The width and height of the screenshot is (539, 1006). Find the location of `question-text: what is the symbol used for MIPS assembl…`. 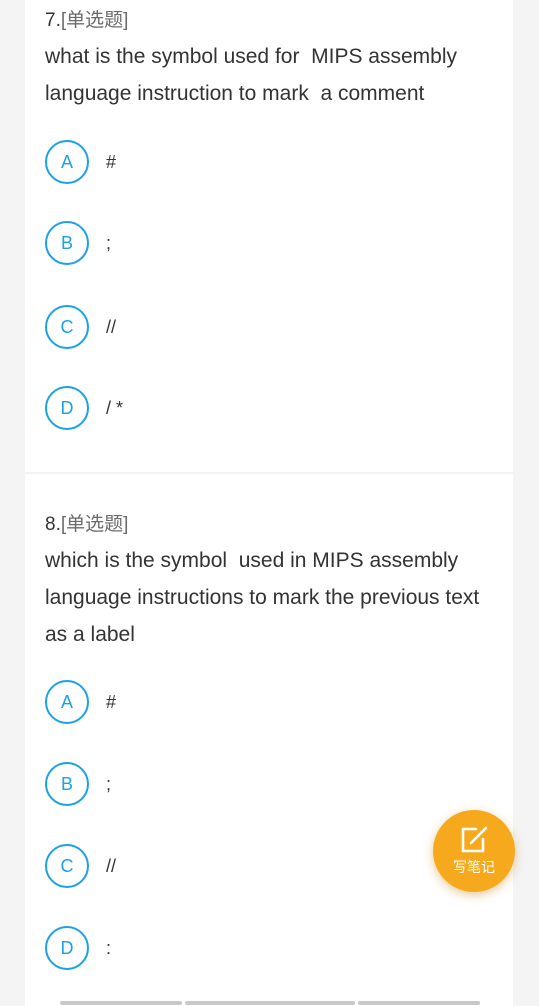

question-text: what is the symbol used for MIPS assembl… is located at coordinates (254, 75).